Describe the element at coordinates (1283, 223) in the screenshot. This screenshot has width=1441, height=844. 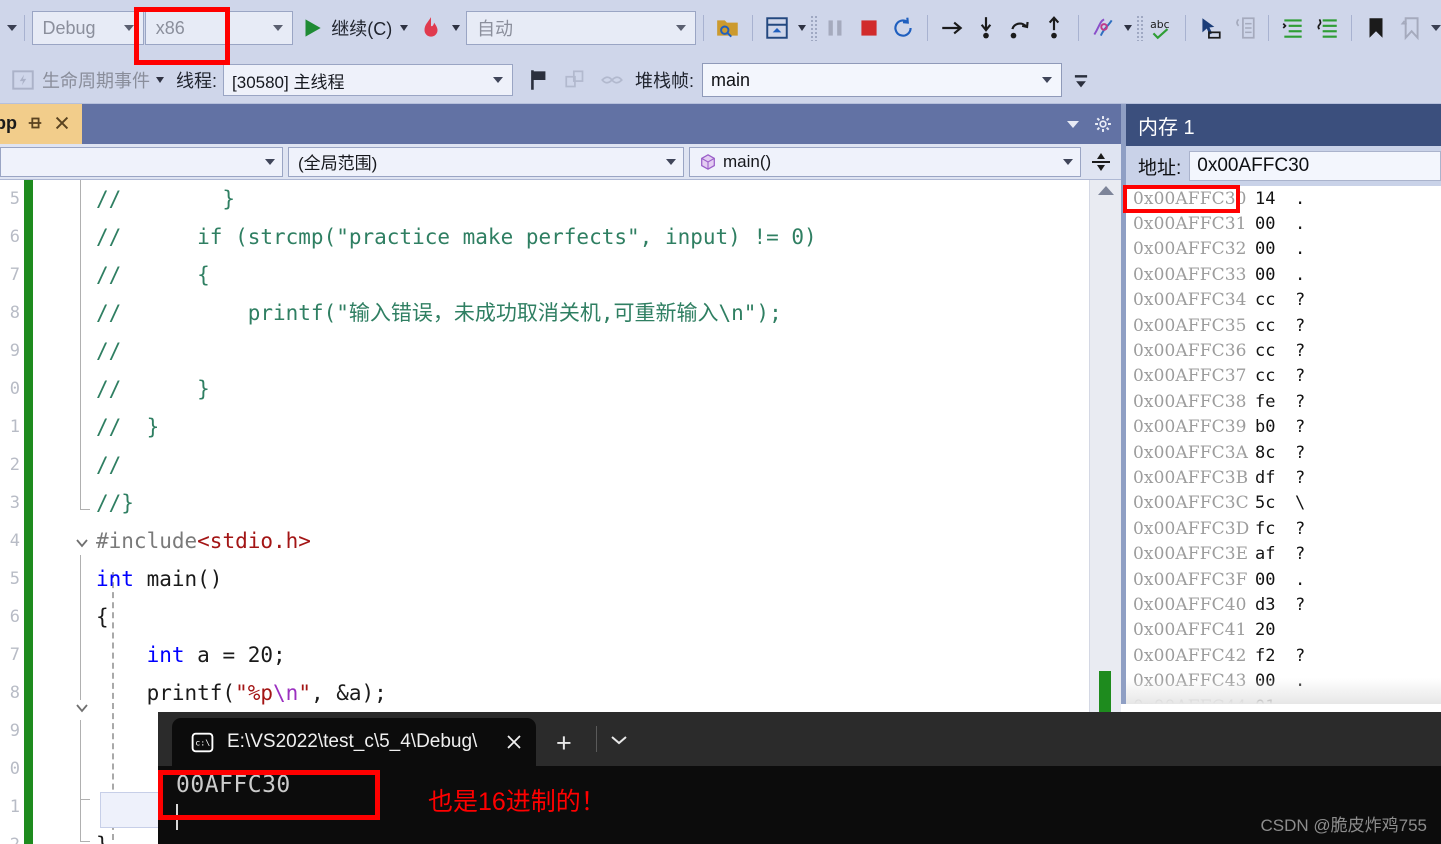
I see `memory-row: 0x00AFFC31 00.` at that location.